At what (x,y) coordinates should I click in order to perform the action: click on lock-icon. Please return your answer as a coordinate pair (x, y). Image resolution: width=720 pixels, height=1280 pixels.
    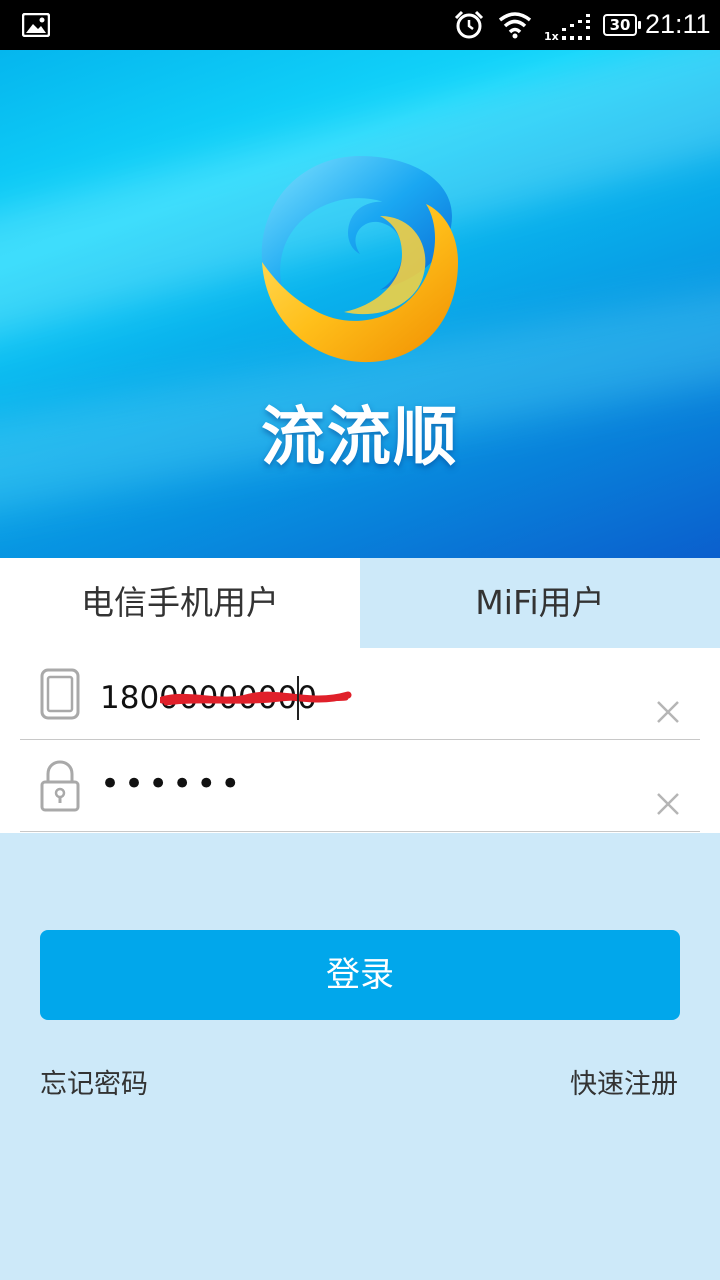
    Looking at the image, I should click on (60, 786).